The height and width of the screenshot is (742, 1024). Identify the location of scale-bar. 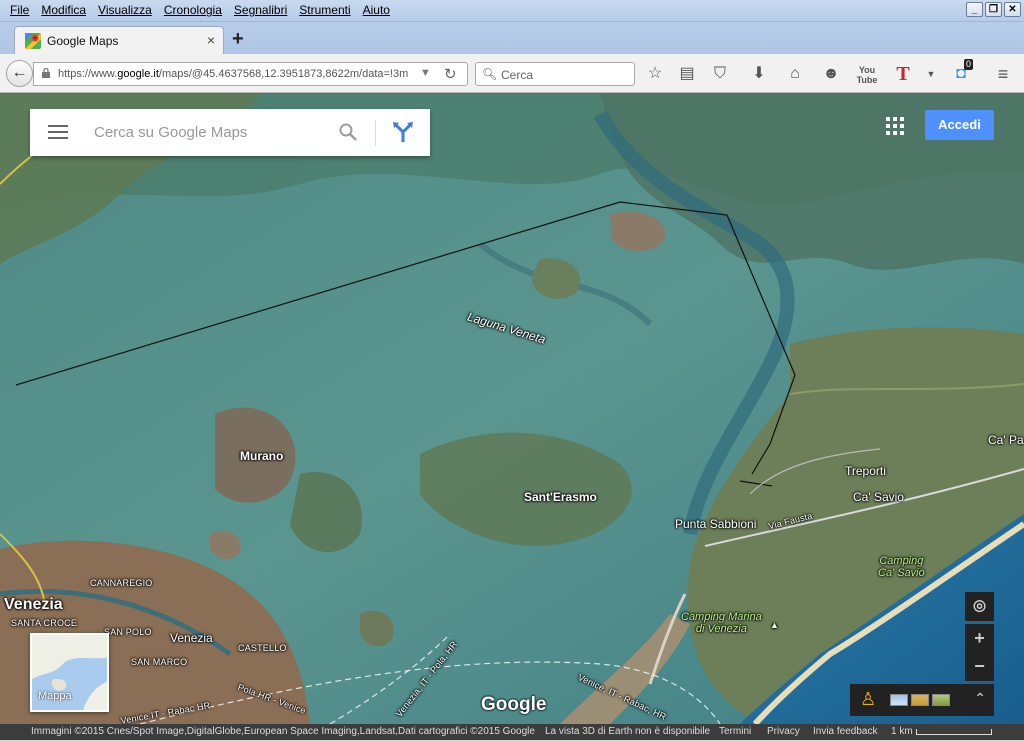
(954, 732).